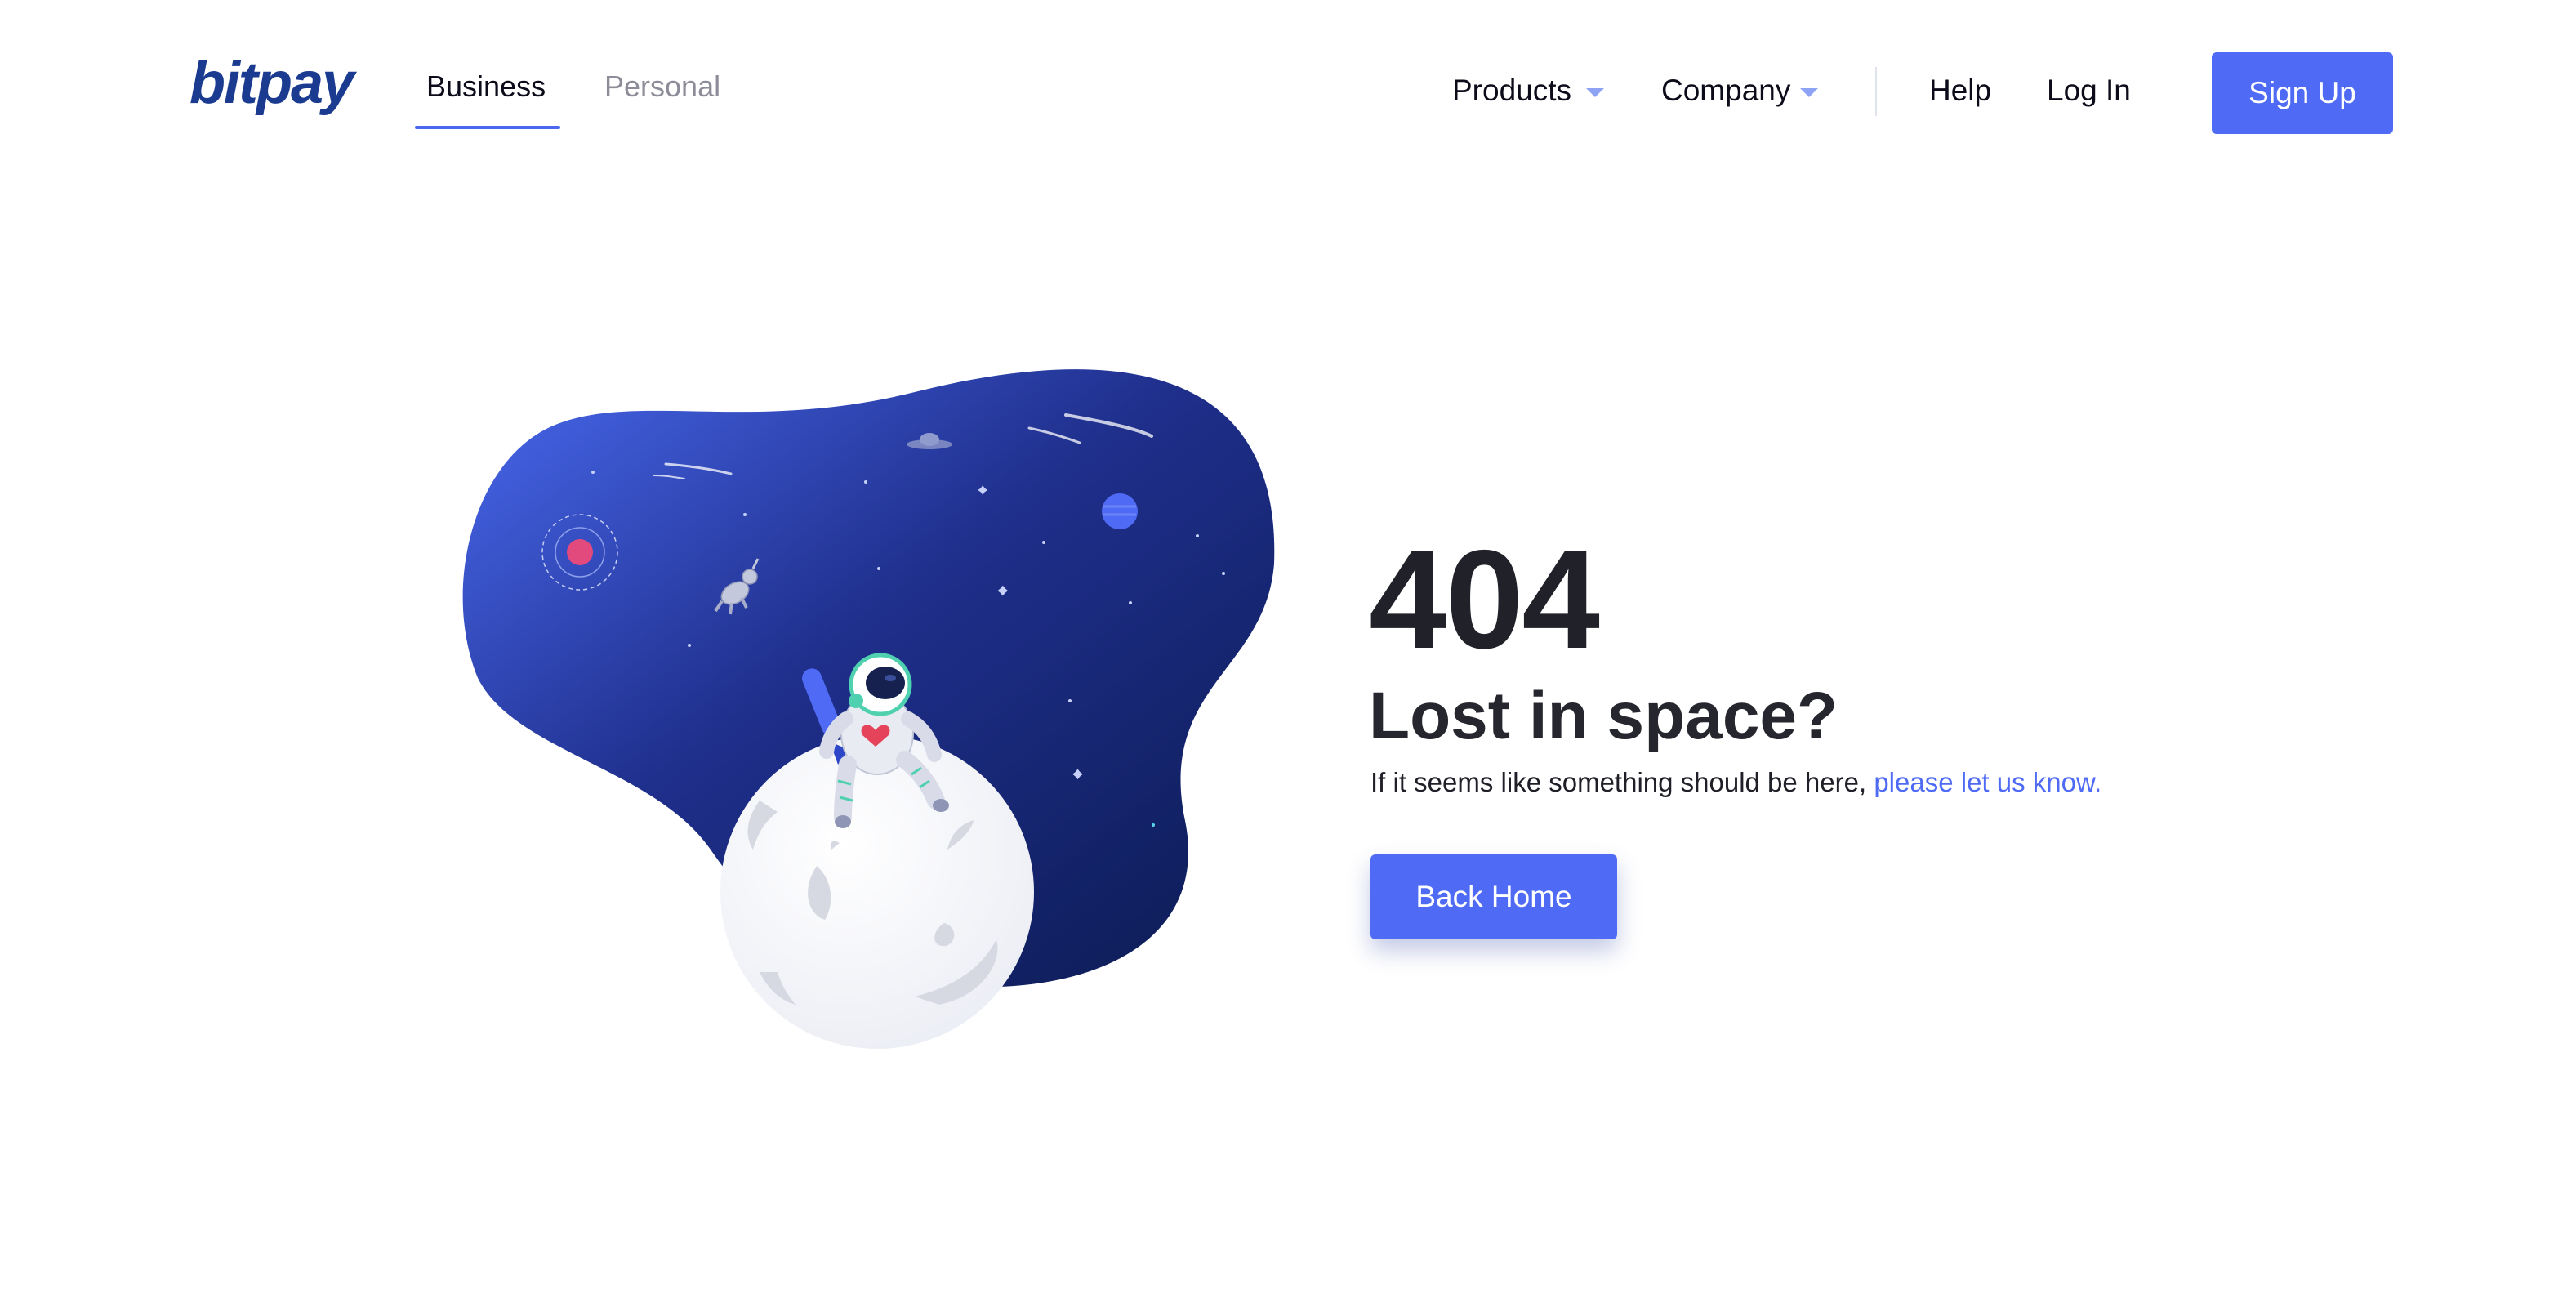 This screenshot has height=1289, width=2576. I want to click on nav-login: Log In, so click(2089, 90).